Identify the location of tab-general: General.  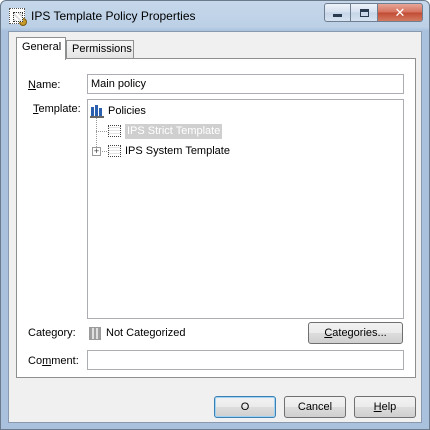
(41, 48).